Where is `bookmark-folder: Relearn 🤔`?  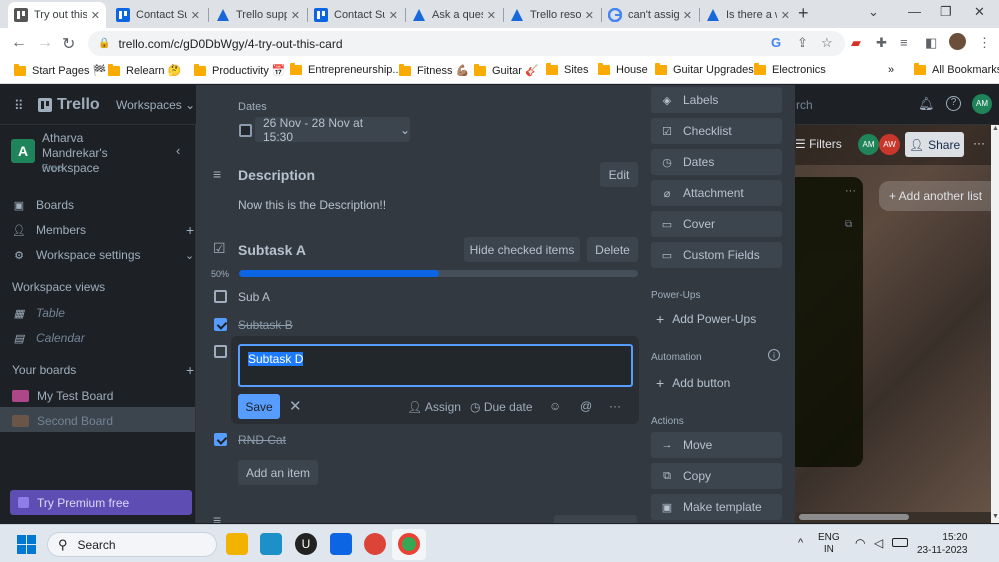
bookmark-folder: Relearn 🤔 is located at coordinates (144, 70).